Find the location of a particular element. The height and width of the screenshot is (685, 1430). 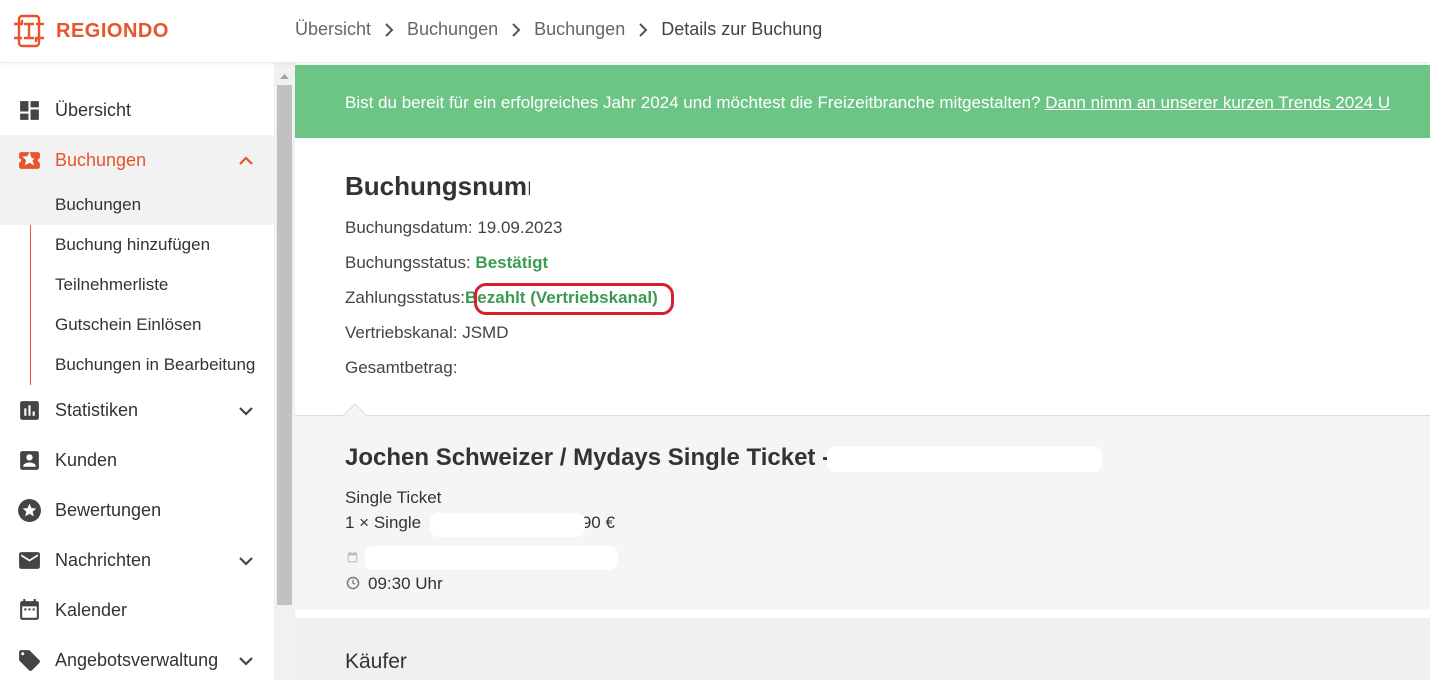

sidebar-subitem-participant-list: Teilnehmerliste is located at coordinates (137, 285).